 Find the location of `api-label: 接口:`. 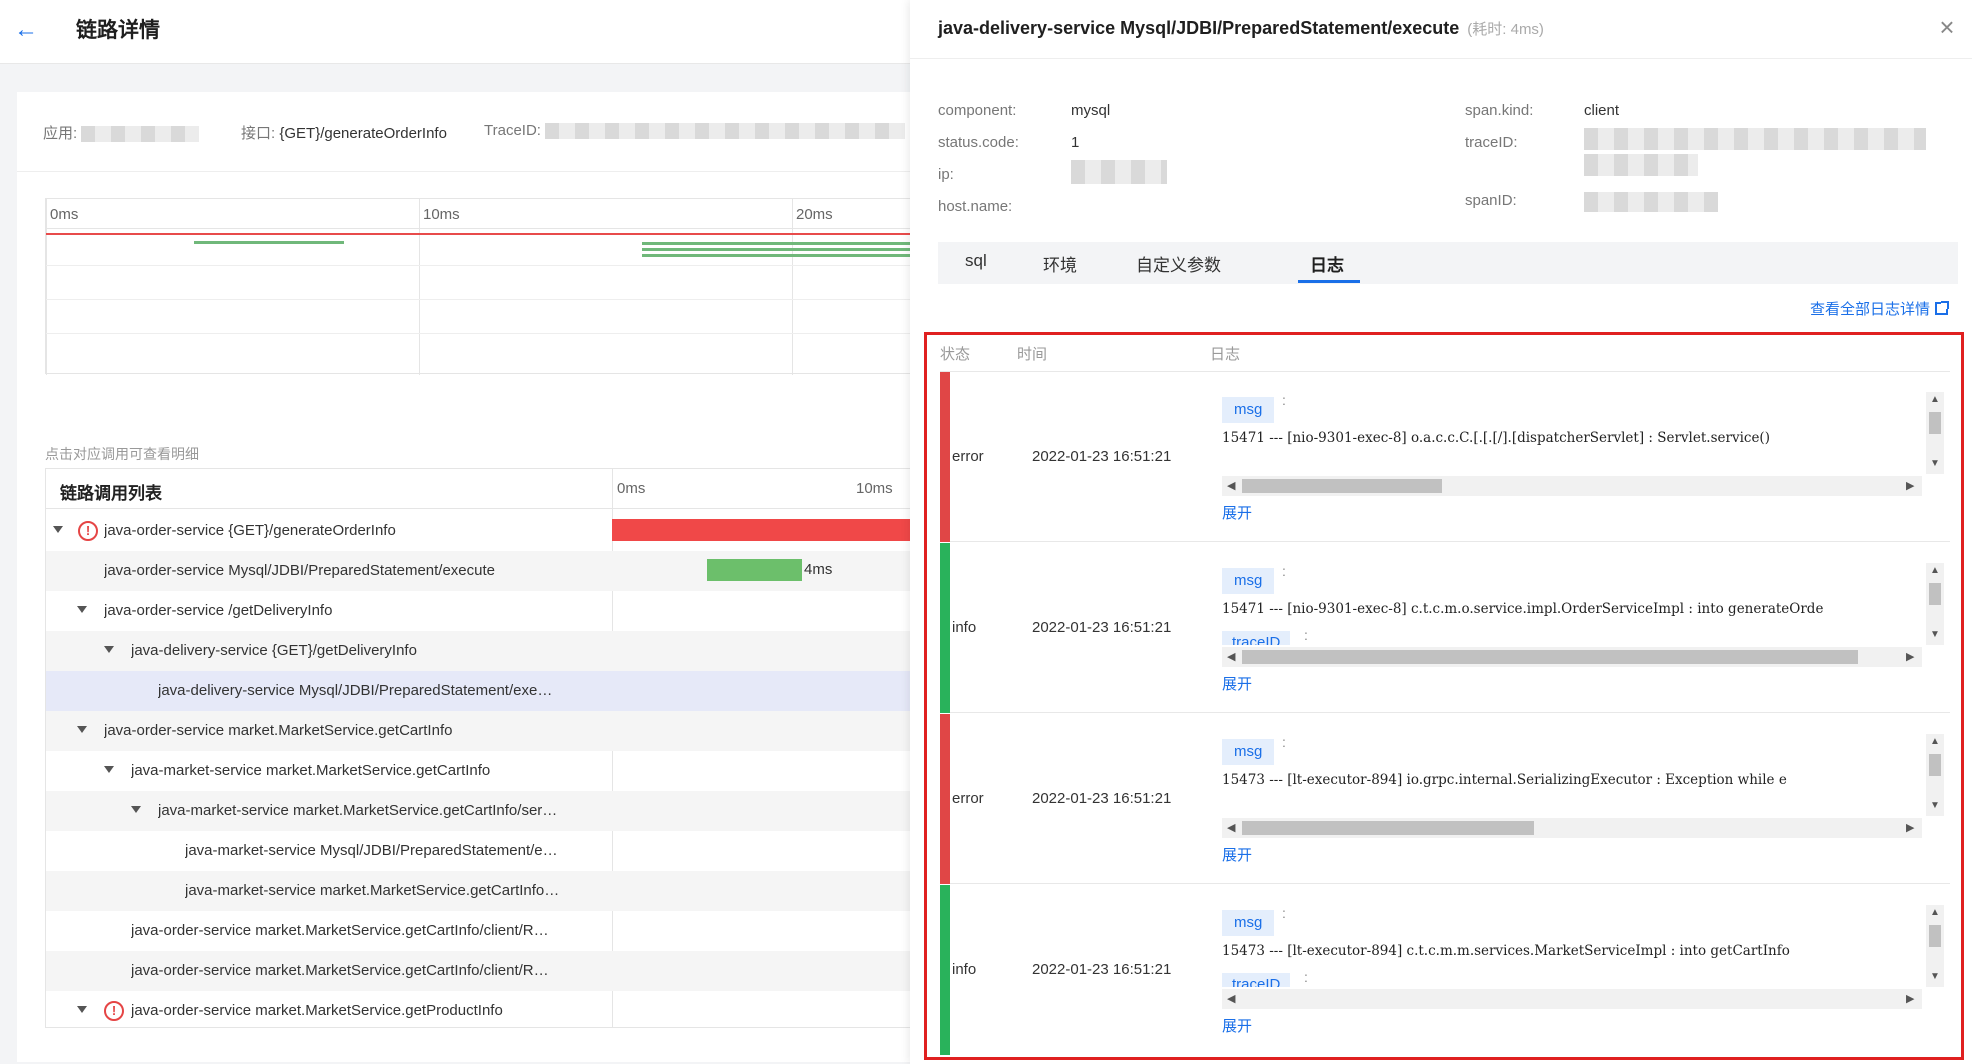

api-label: 接口: is located at coordinates (258, 133).